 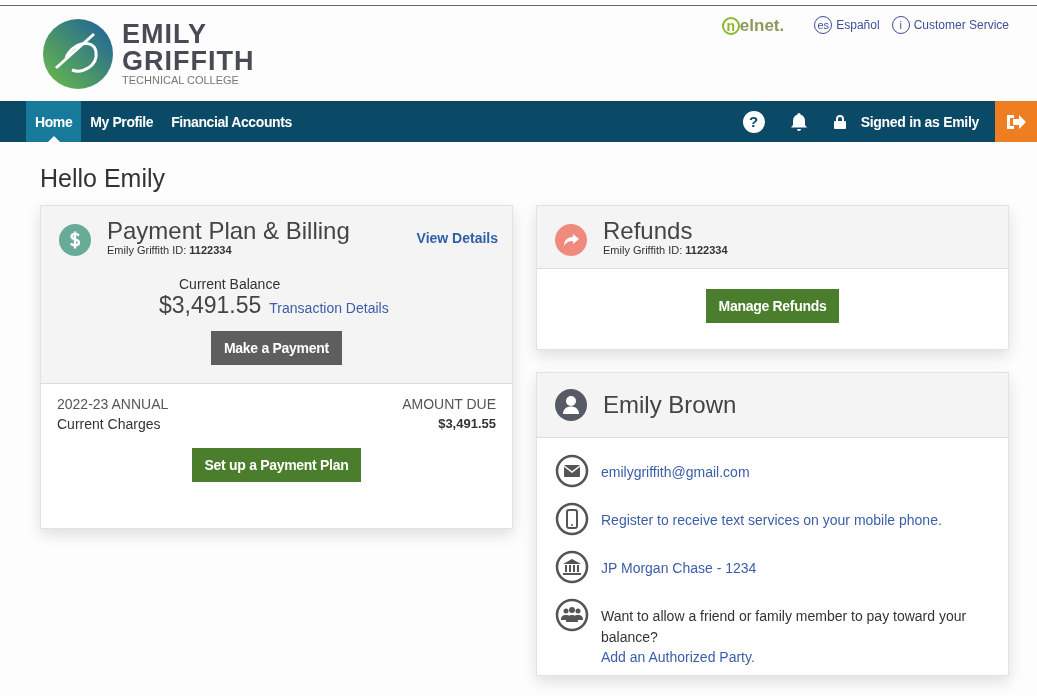 What do you see at coordinates (181, 80) in the screenshot?
I see `college-subtitle: TECHNICAL COLLEGE` at bounding box center [181, 80].